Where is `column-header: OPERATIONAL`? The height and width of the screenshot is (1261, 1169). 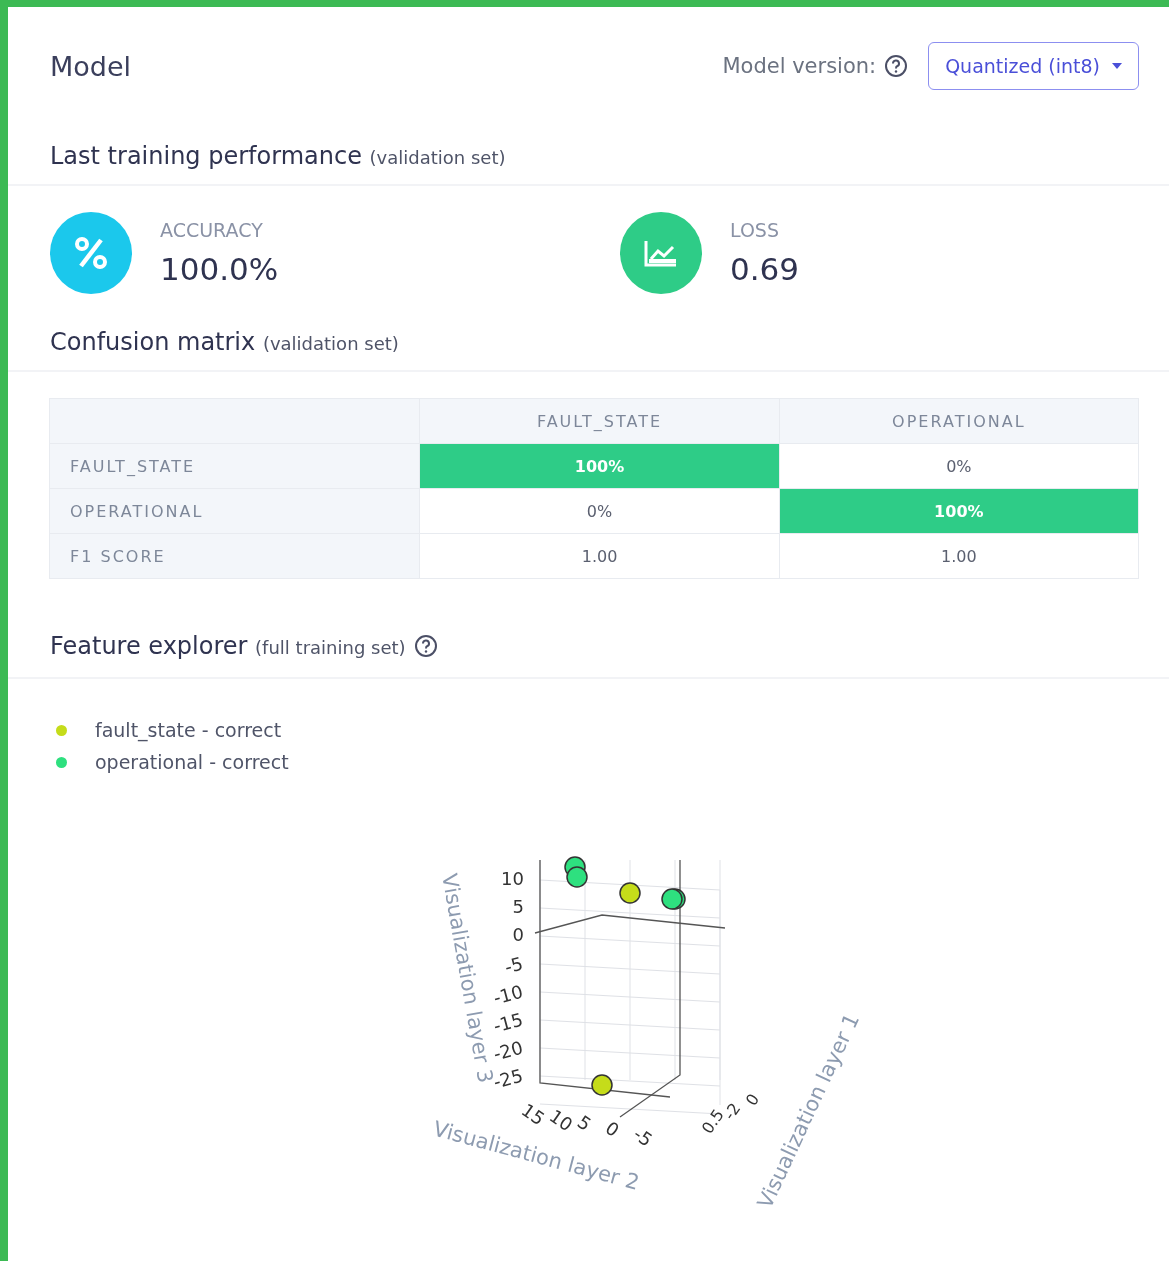 column-header: OPERATIONAL is located at coordinates (959, 421).